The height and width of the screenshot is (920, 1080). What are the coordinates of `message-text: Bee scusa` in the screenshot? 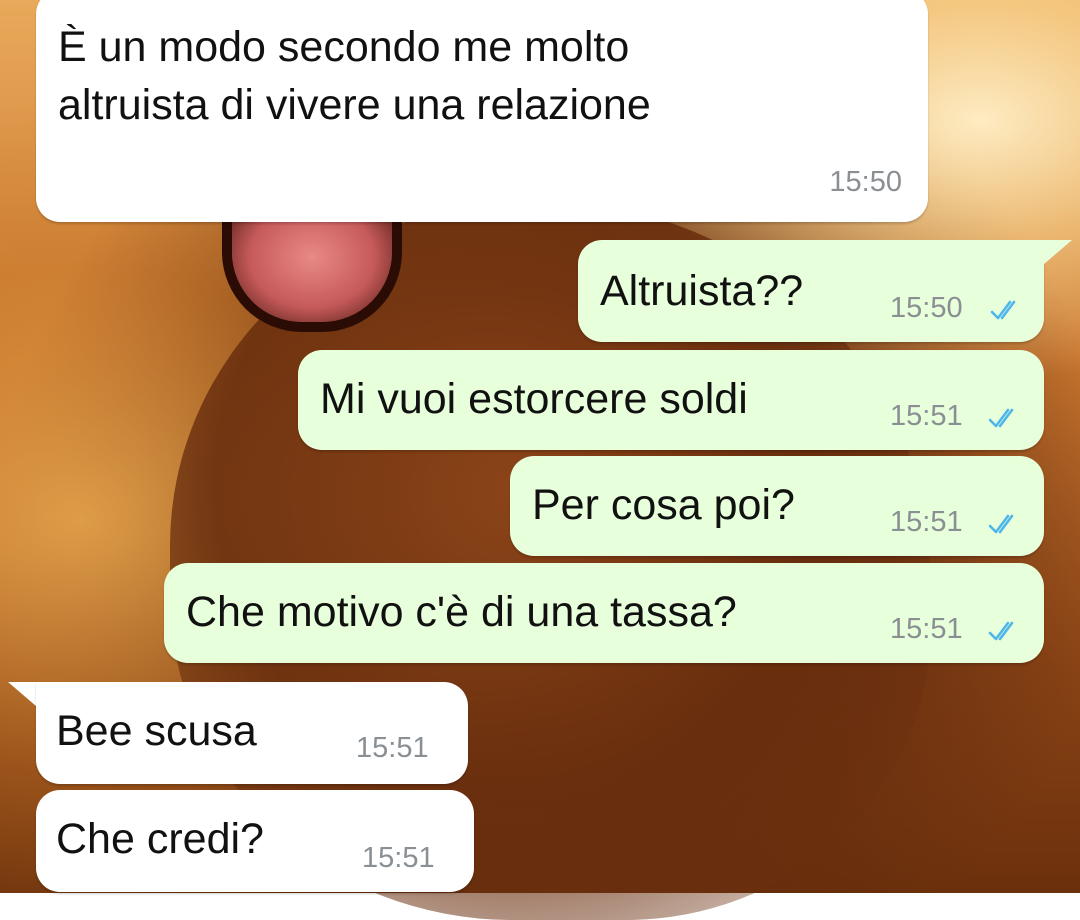 It's located at (156, 731).